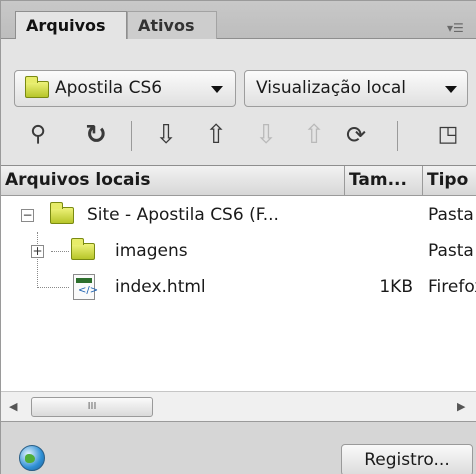  I want to click on expand-icon: +, so click(37, 251).